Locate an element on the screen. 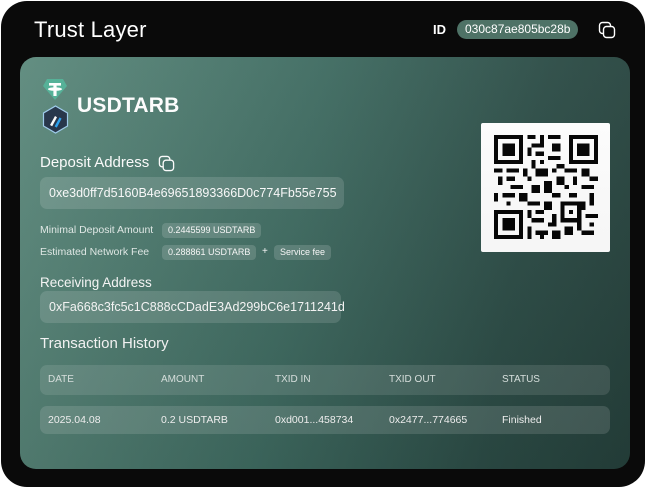  receiving-address-label: Receiving Address is located at coordinates (96, 282).